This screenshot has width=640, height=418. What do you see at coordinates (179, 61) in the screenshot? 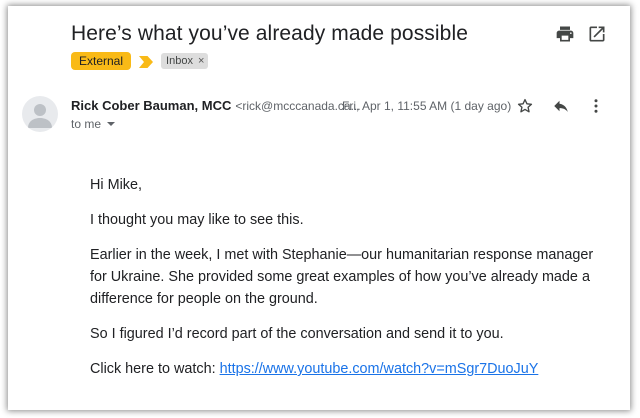
I see `inbox-label-text: Inbox` at bounding box center [179, 61].